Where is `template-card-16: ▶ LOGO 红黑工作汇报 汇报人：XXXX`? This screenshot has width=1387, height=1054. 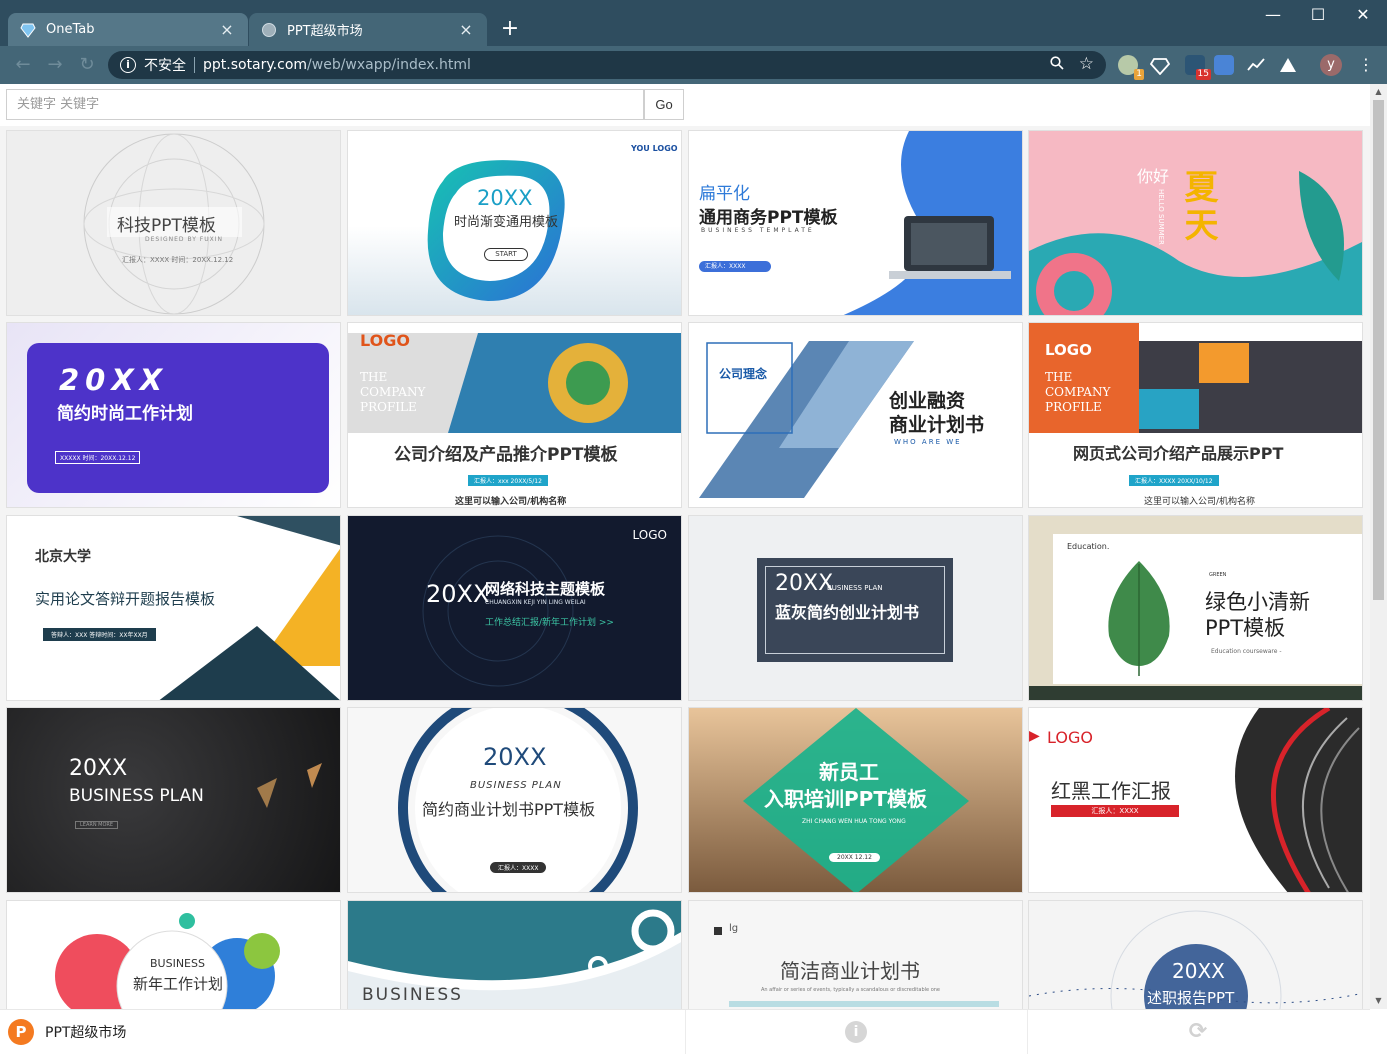 template-card-16: ▶ LOGO 红黑工作汇报 汇报人：XXXX is located at coordinates (1195, 800).